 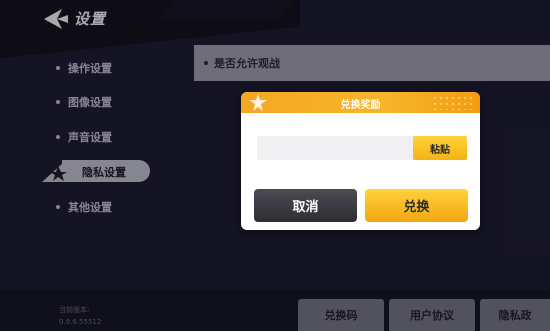 What do you see at coordinates (305, 205) in the screenshot?
I see `cancel-button: 取消` at bounding box center [305, 205].